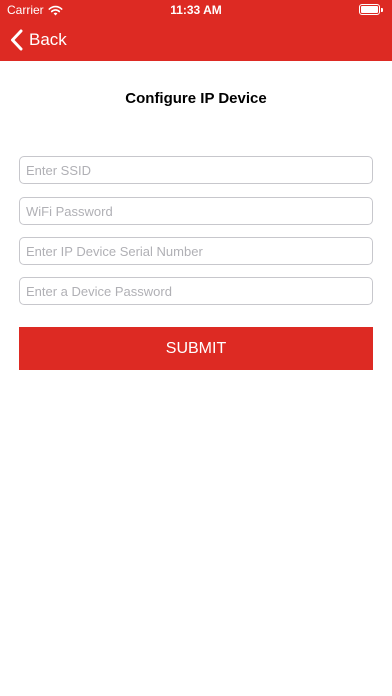 This screenshot has width=392, height=696. Describe the element at coordinates (48, 39) in the screenshot. I see `back-label: Back` at that location.